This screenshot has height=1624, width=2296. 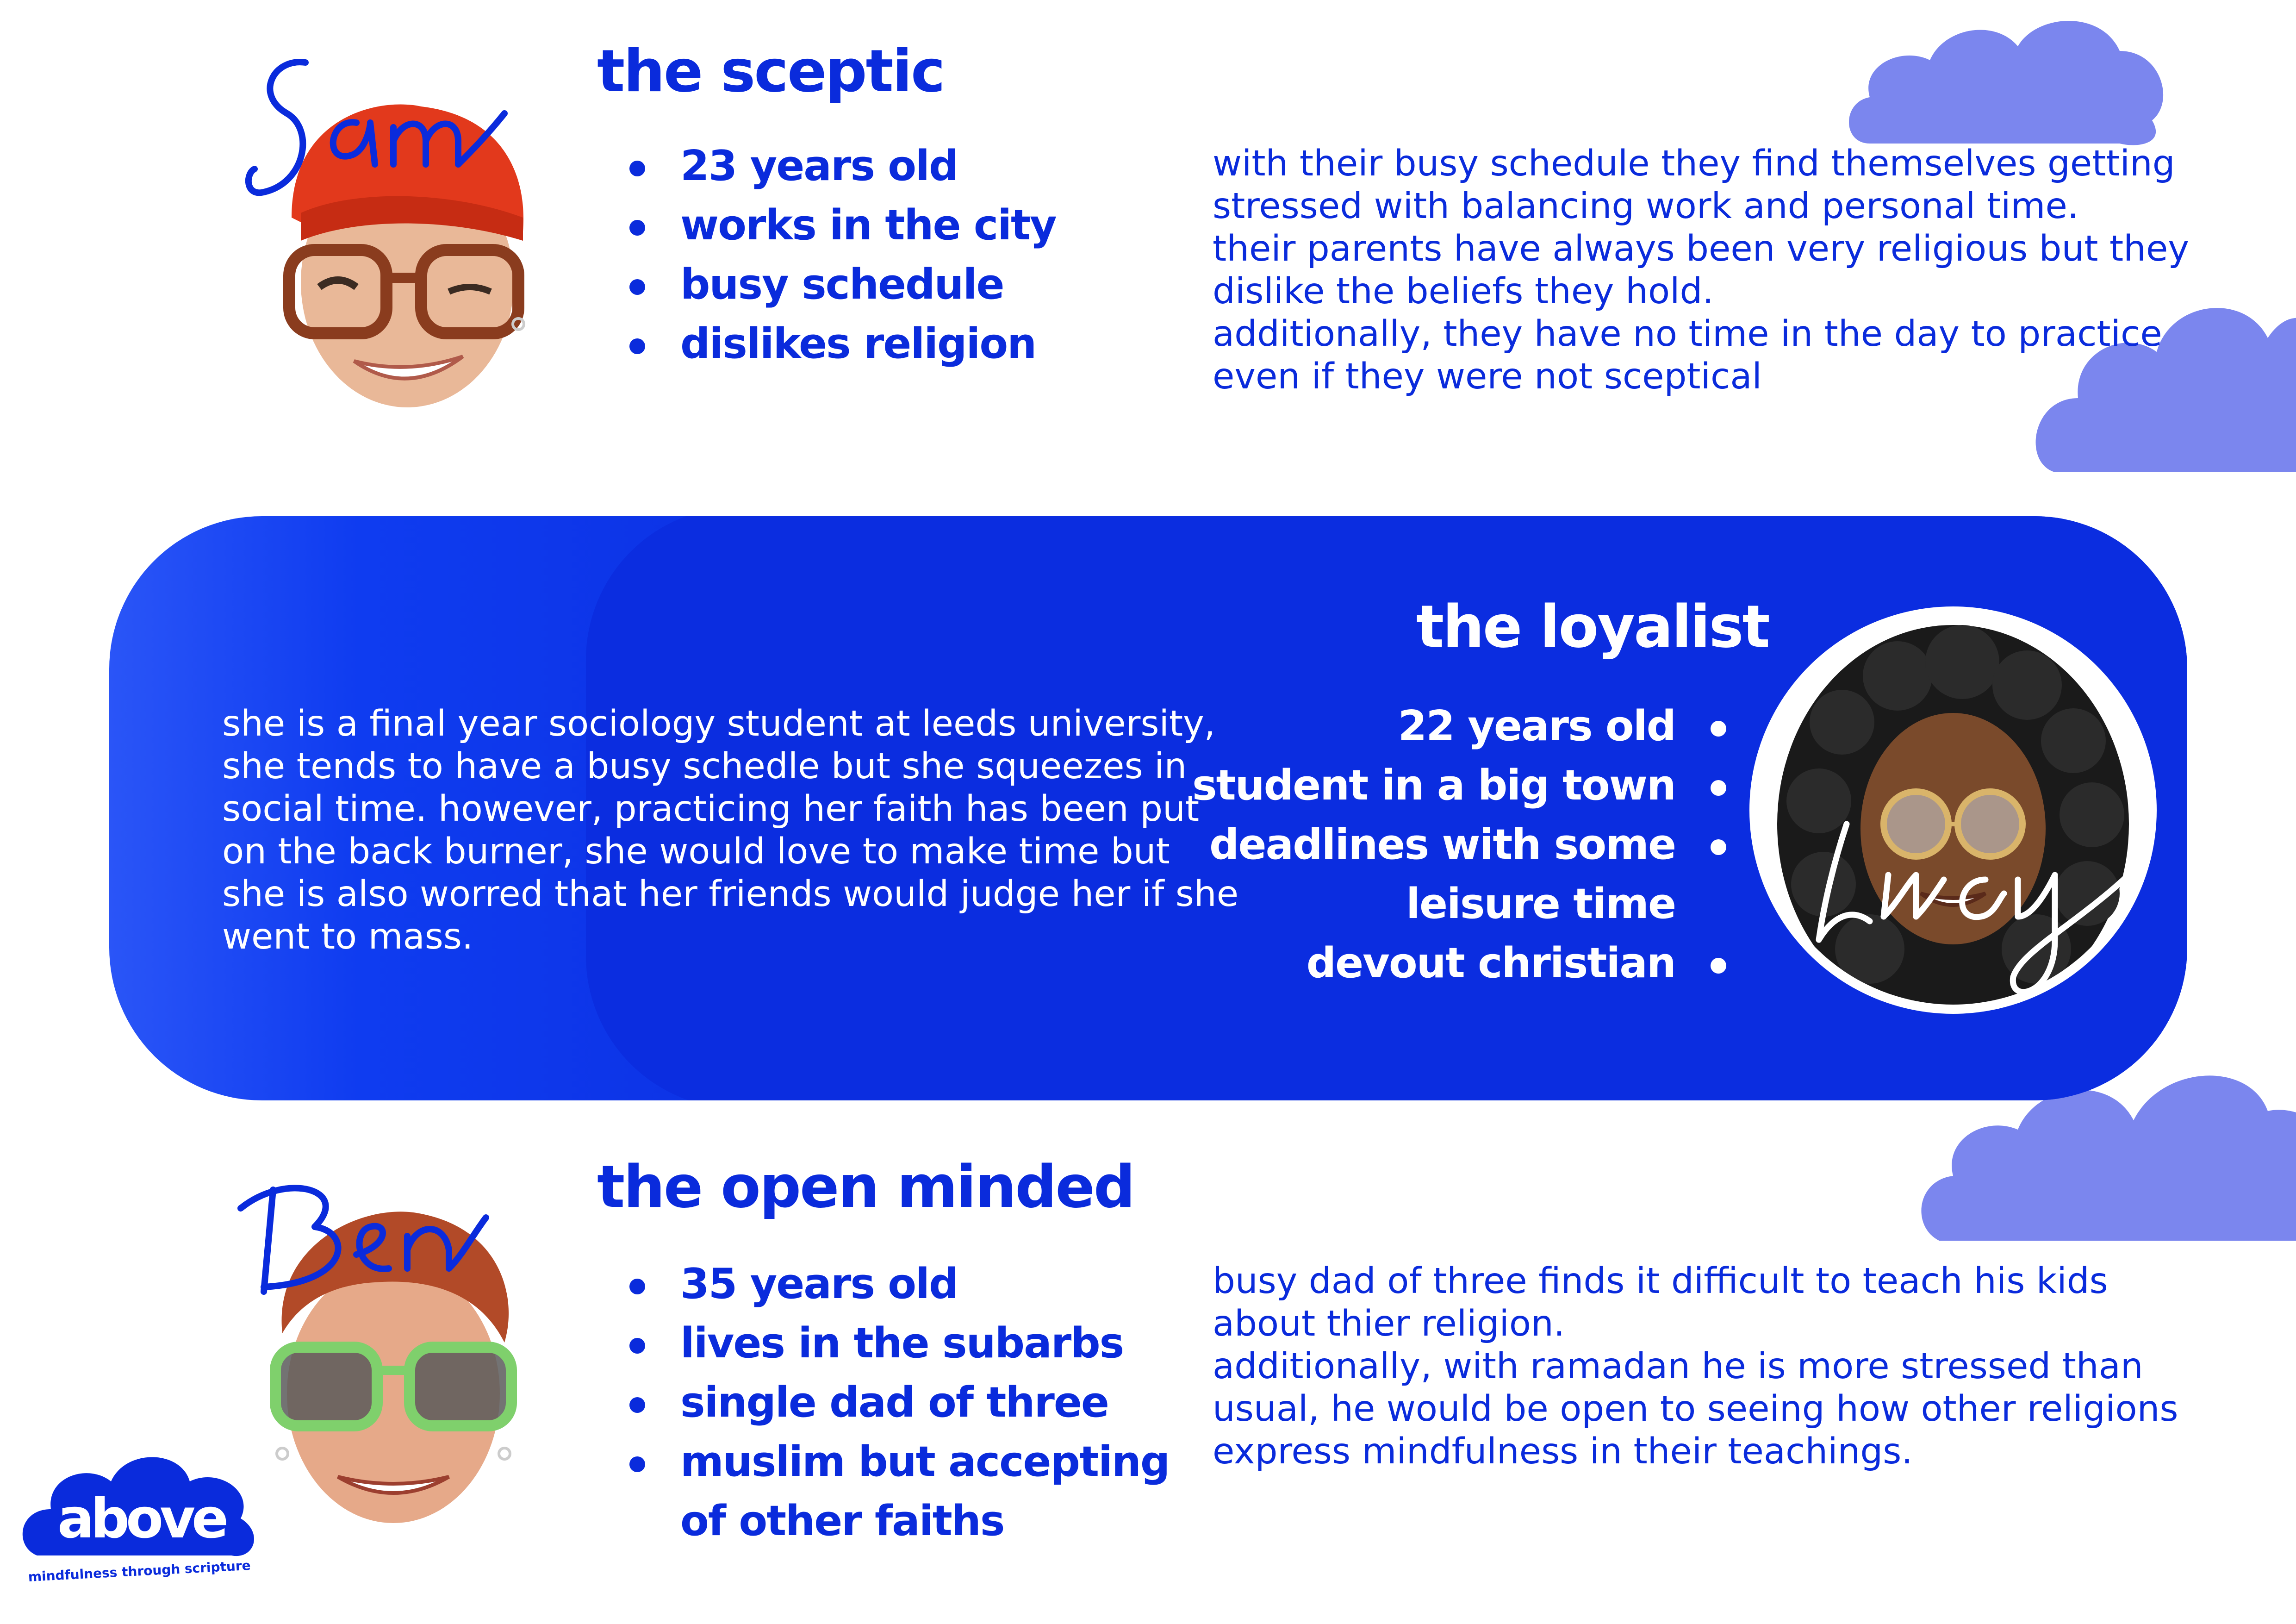 I want to click on list-item: muslim but accepting, so click(x=907, y=1462).